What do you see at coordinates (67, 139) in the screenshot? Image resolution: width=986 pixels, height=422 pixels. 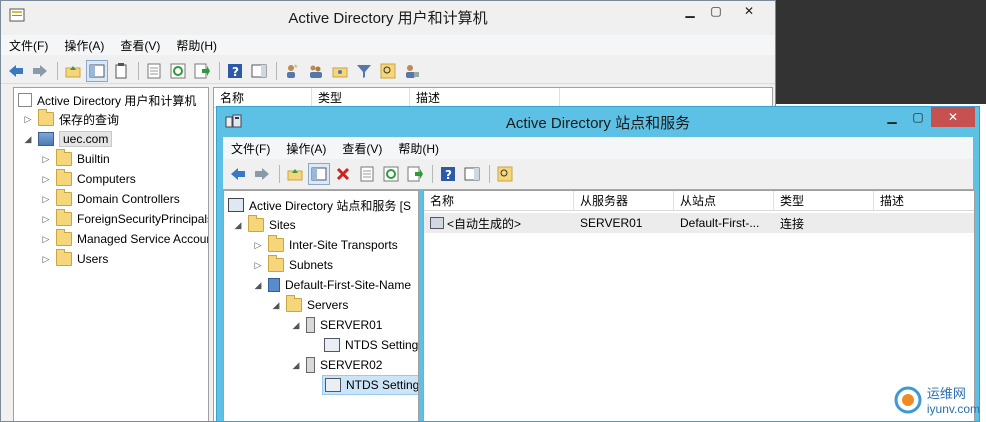 I see `aduc-tree-domain: ◢ uec.com` at bounding box center [67, 139].